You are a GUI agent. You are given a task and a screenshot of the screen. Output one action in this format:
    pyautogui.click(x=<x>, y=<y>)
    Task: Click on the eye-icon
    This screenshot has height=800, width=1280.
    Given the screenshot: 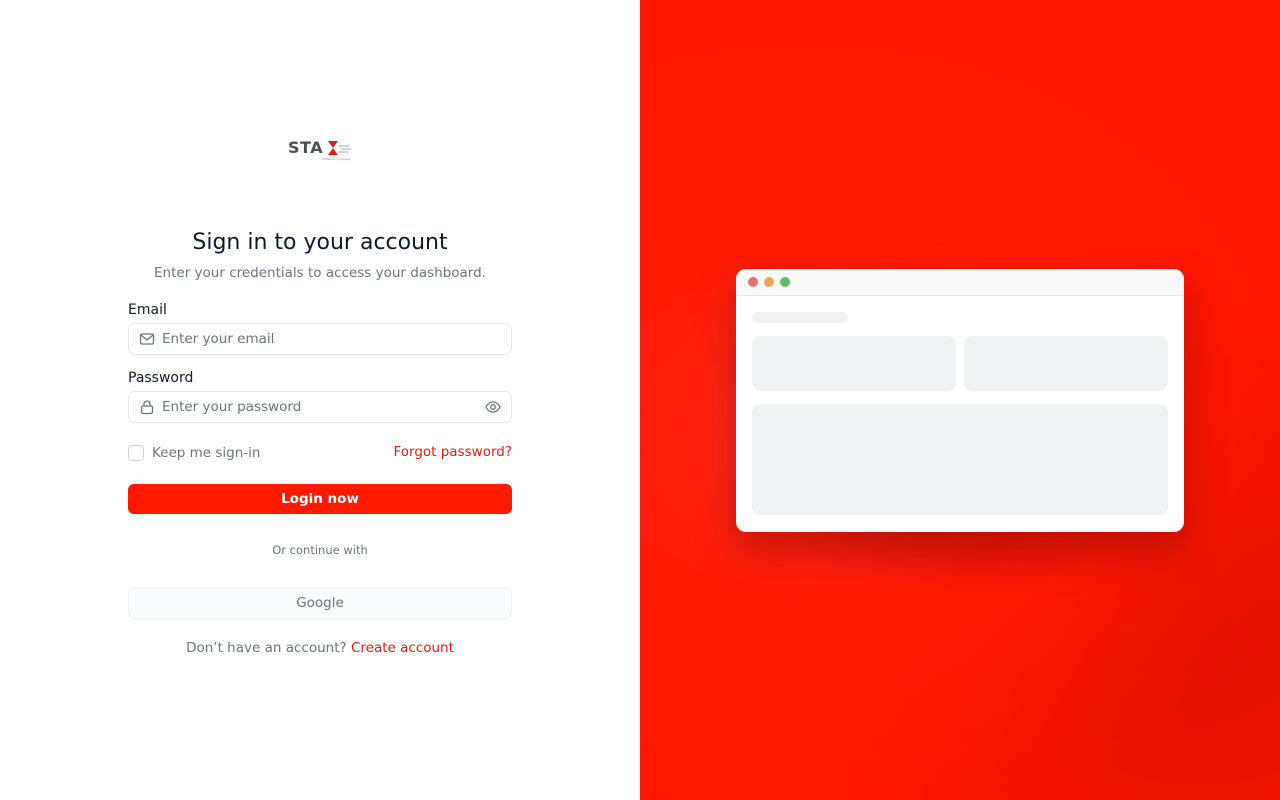 What is the action you would take?
    pyautogui.click(x=493, y=407)
    